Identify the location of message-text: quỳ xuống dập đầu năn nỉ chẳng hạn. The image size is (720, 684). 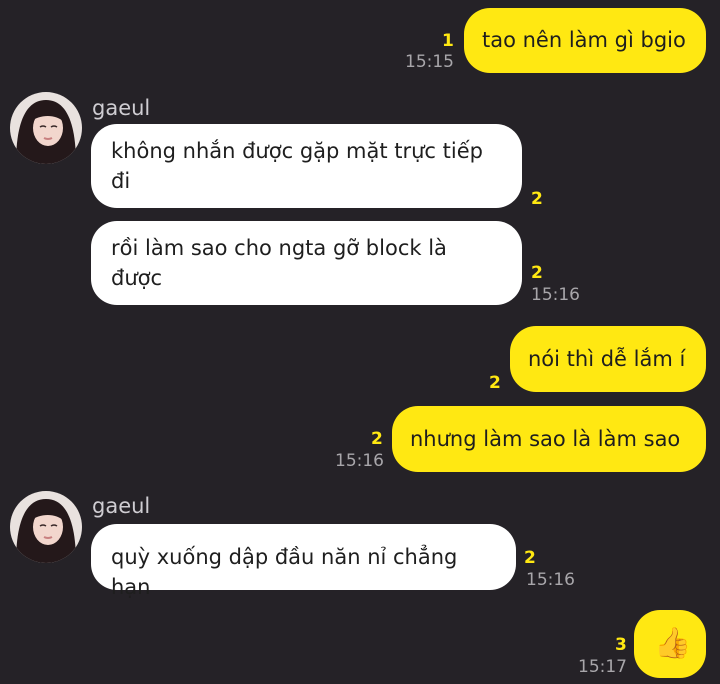
(288, 572).